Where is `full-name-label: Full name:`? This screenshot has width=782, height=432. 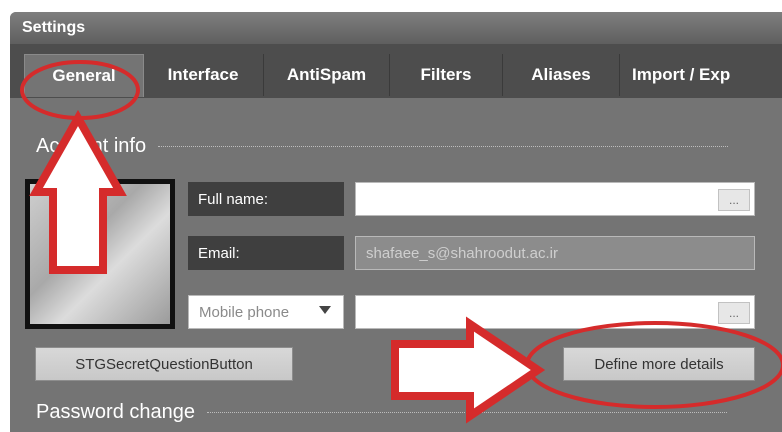
full-name-label: Full name: is located at coordinates (266, 199).